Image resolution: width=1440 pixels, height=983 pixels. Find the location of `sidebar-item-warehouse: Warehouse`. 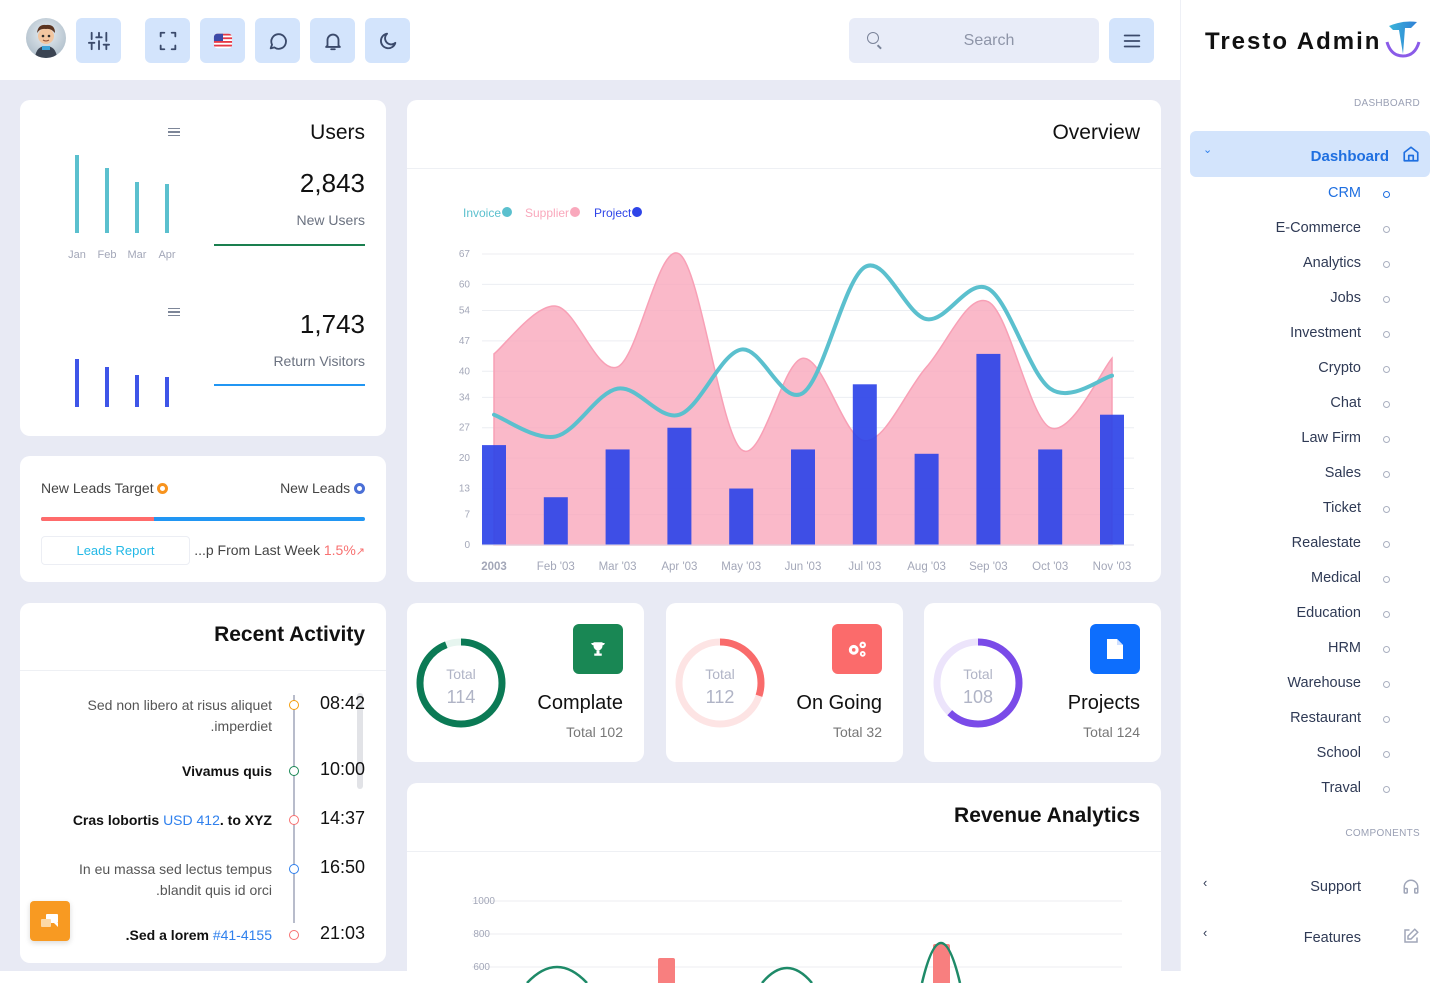

sidebar-item-warehouse: Warehouse is located at coordinates (1310, 685).